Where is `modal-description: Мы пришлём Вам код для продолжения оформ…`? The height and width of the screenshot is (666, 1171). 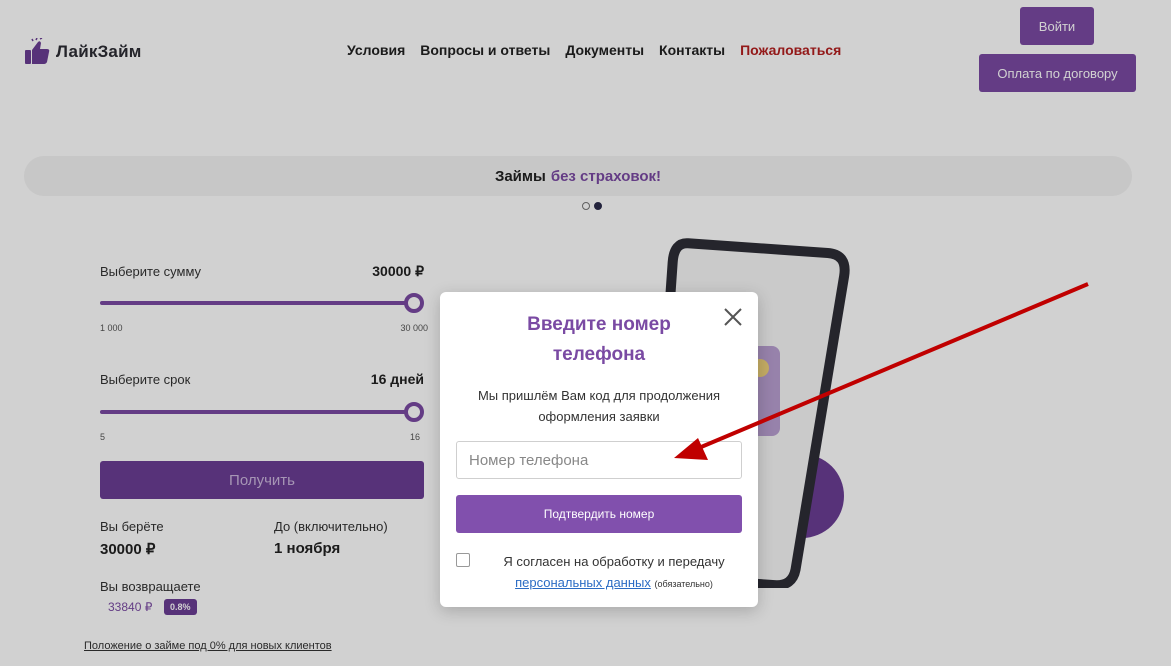 modal-description: Мы пришлём Вам код для продолжения оформ… is located at coordinates (599, 406).